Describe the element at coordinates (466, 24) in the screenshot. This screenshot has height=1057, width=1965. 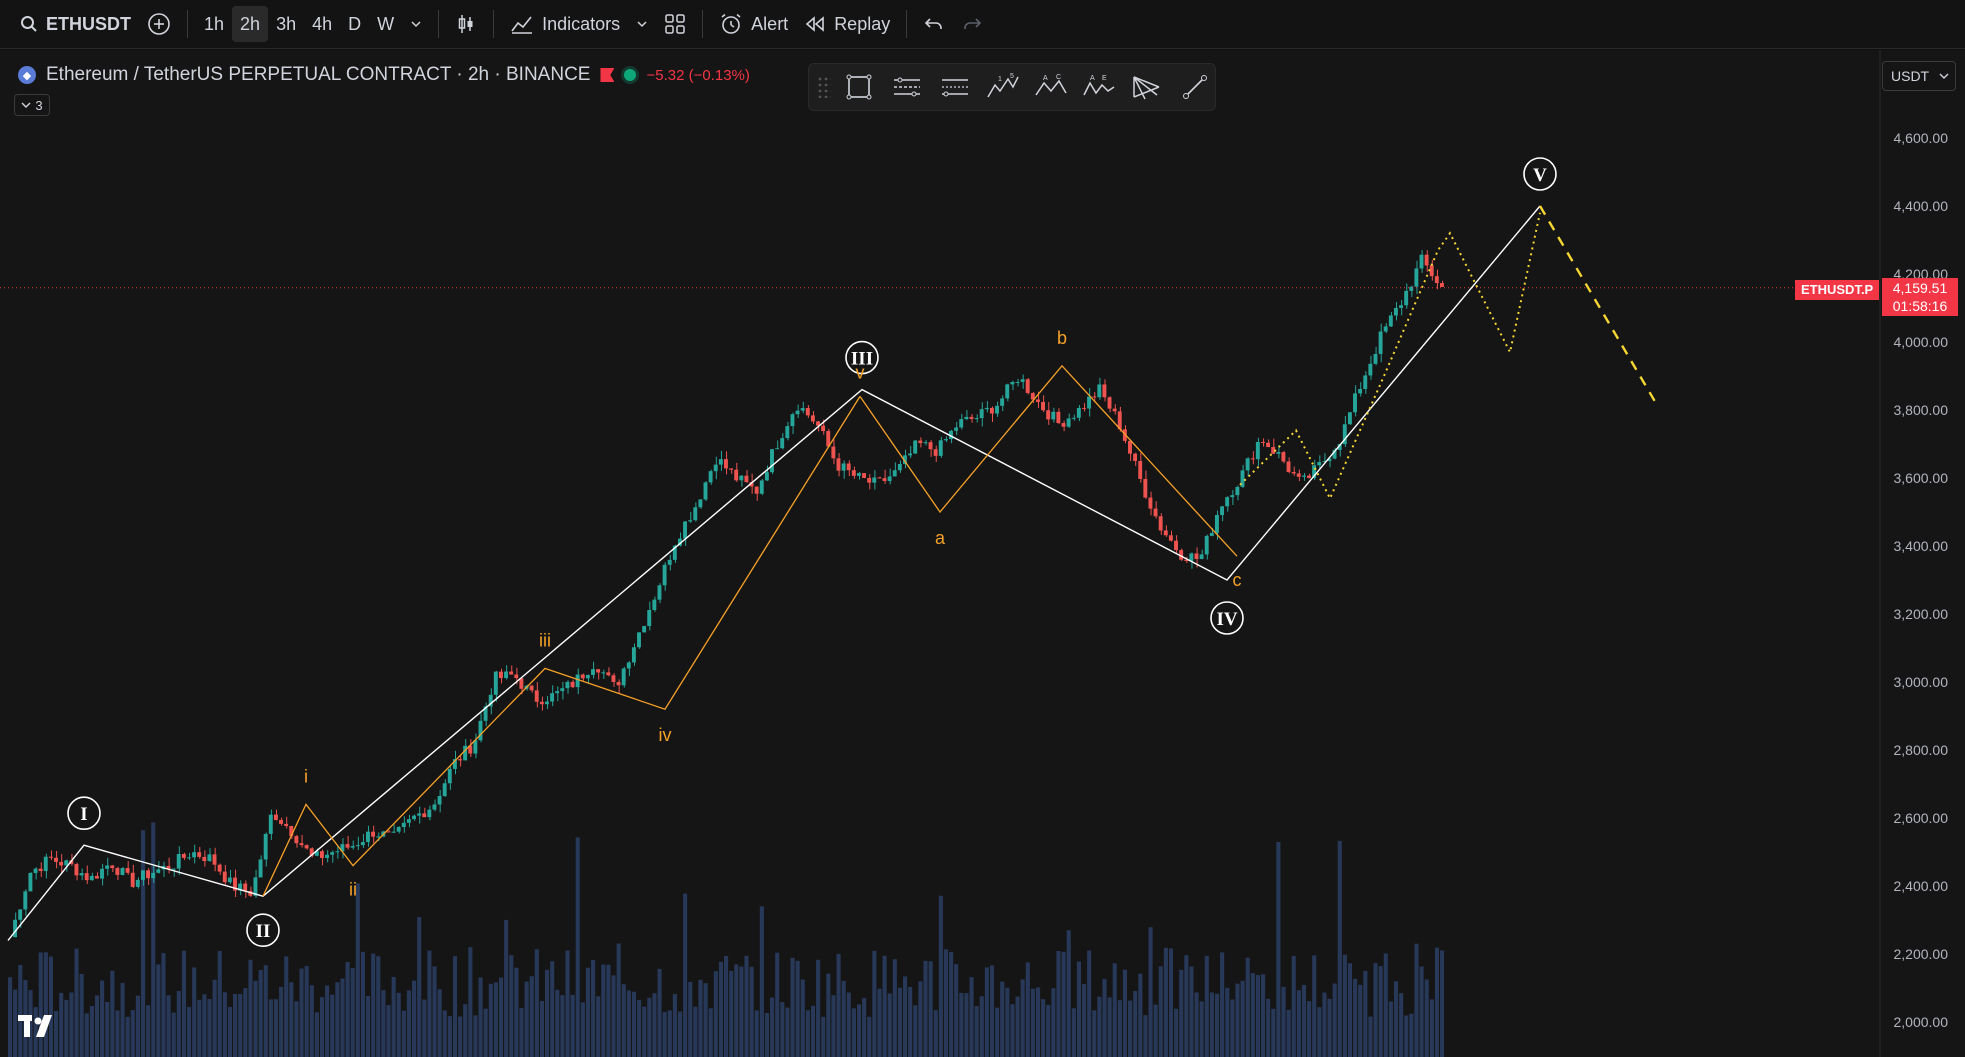
I see `chart-type-button` at that location.